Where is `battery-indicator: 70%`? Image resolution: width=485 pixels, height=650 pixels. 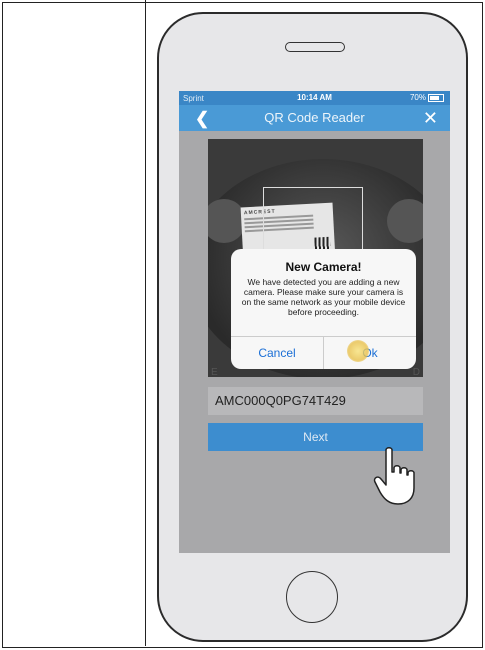
battery-indicator: 70% is located at coordinates (427, 97).